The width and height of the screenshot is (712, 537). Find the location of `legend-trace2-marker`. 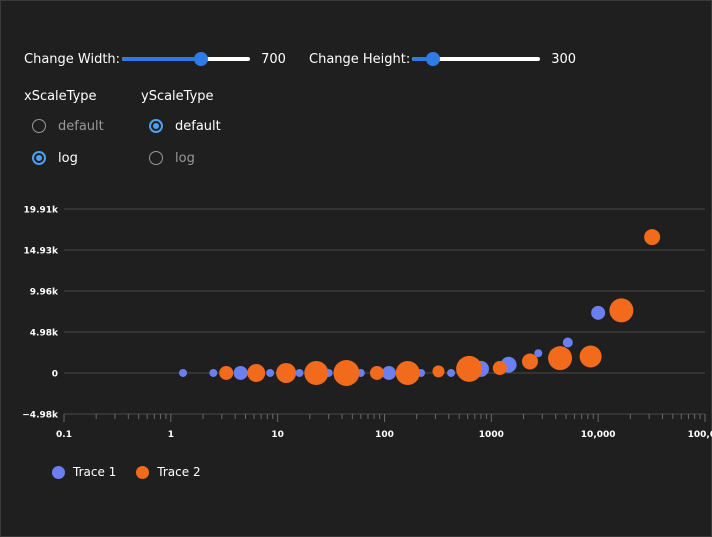

legend-trace2-marker is located at coordinates (143, 472).